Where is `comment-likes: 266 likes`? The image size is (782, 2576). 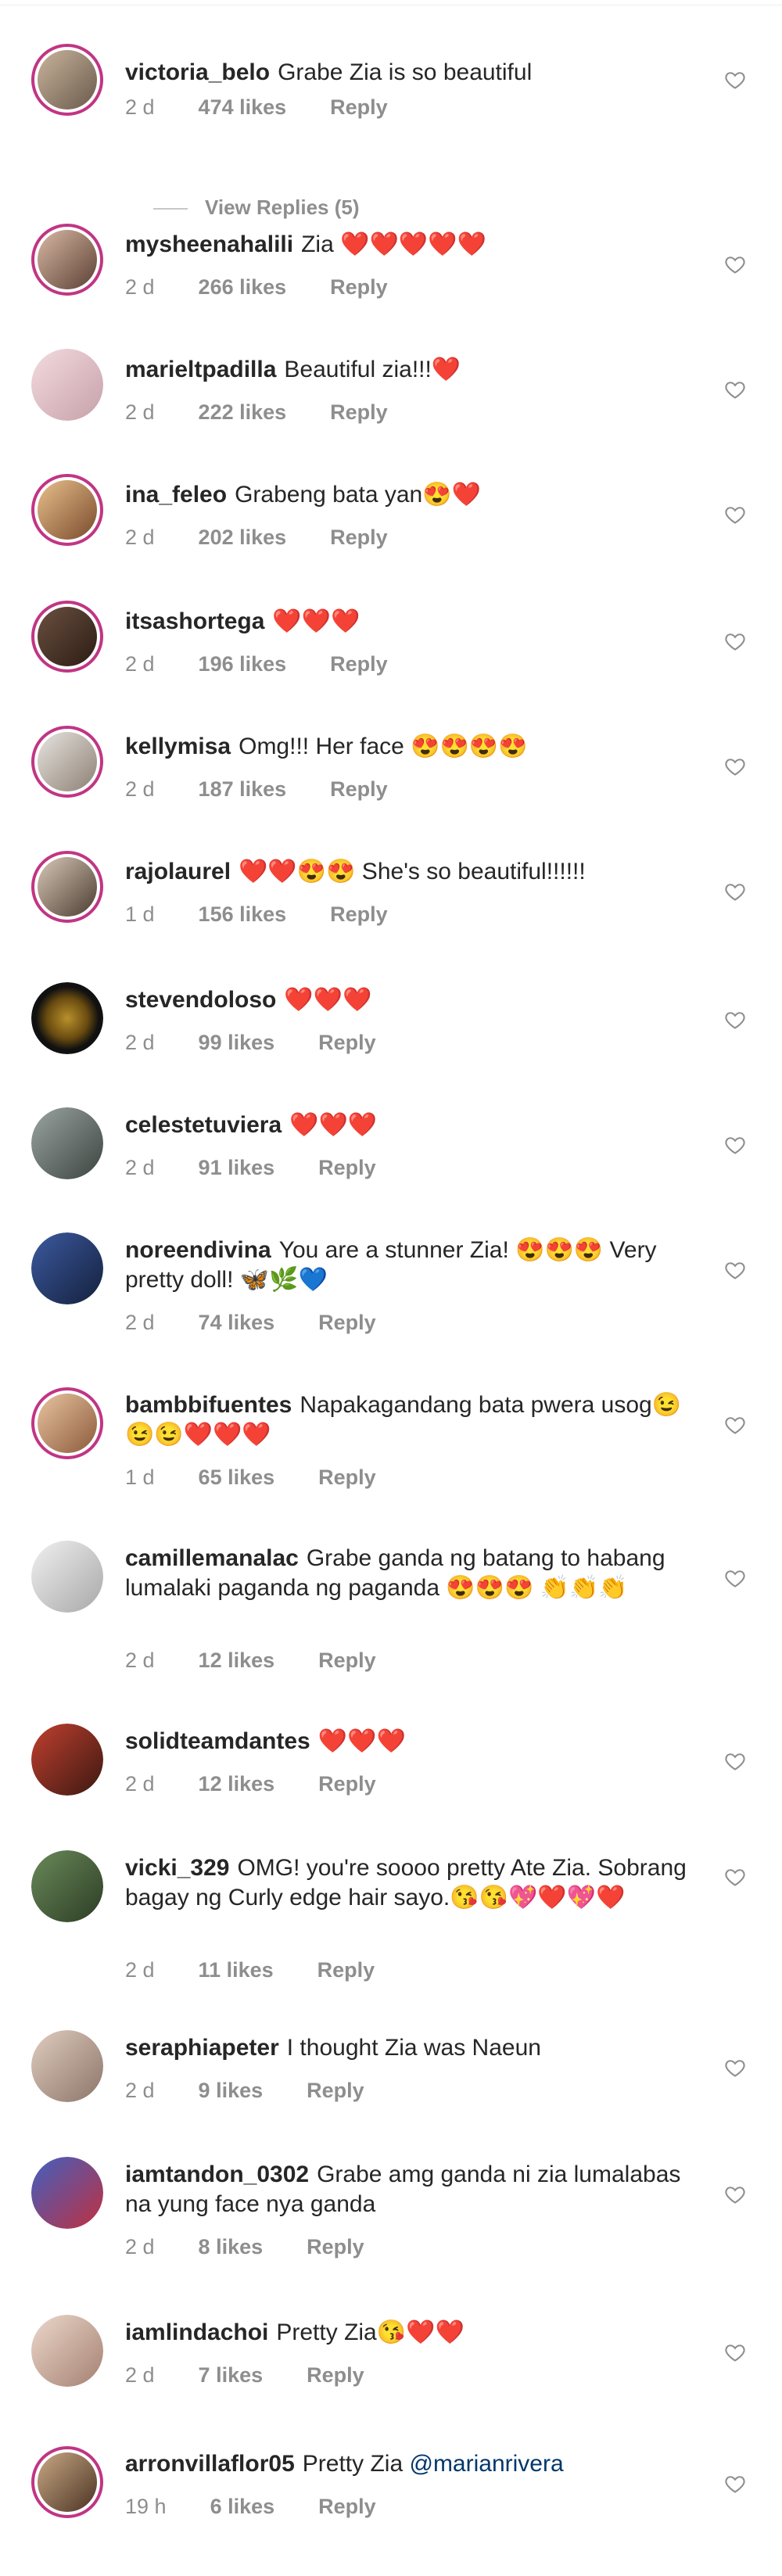 comment-likes: 266 likes is located at coordinates (243, 287).